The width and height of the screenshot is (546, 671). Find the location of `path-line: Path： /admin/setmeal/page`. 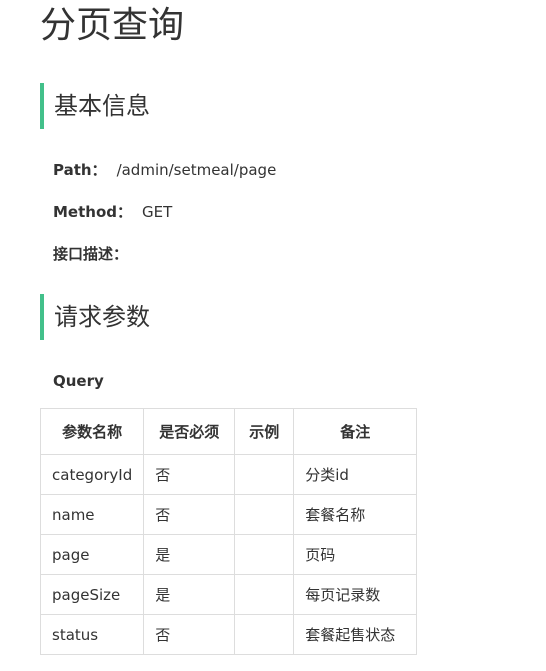

path-line: Path： /admin/setmeal/page is located at coordinates (164, 170).